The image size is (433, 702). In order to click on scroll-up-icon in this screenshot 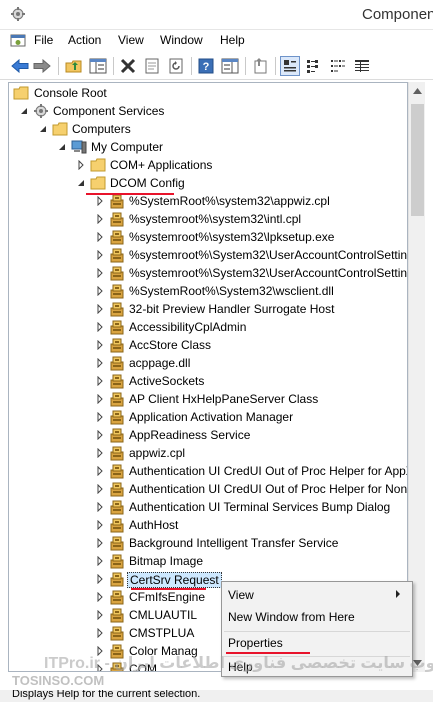, I will do `click(417, 91)`.